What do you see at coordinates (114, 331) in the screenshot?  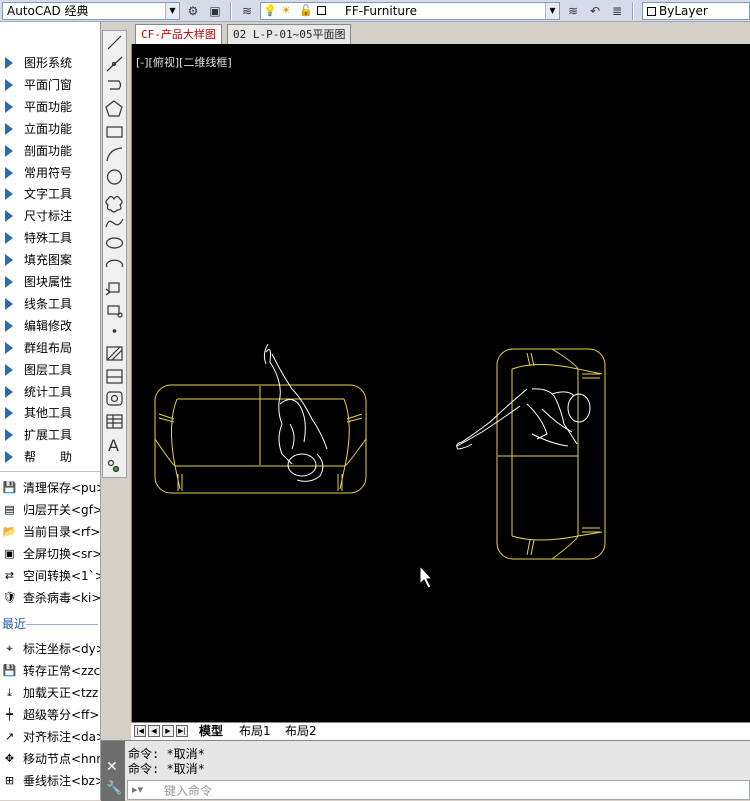 I see `point-icon` at bounding box center [114, 331].